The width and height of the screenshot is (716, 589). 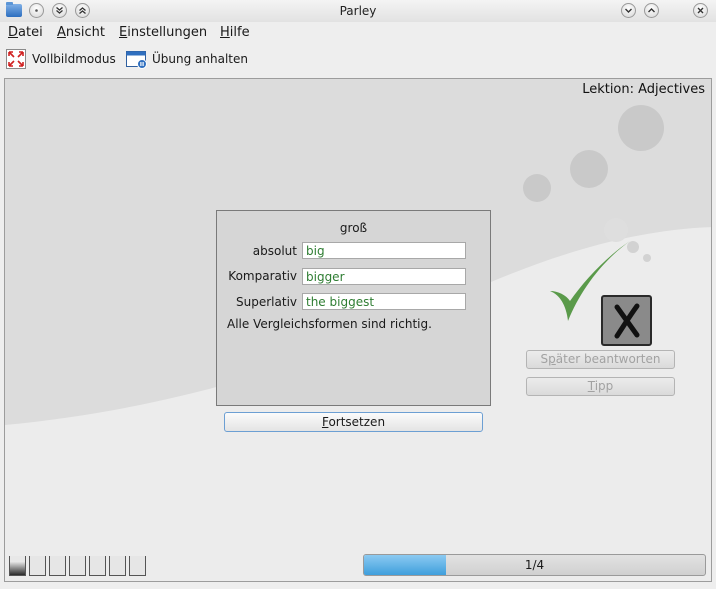 I want to click on menu-datei: Datei, so click(x=25, y=32).